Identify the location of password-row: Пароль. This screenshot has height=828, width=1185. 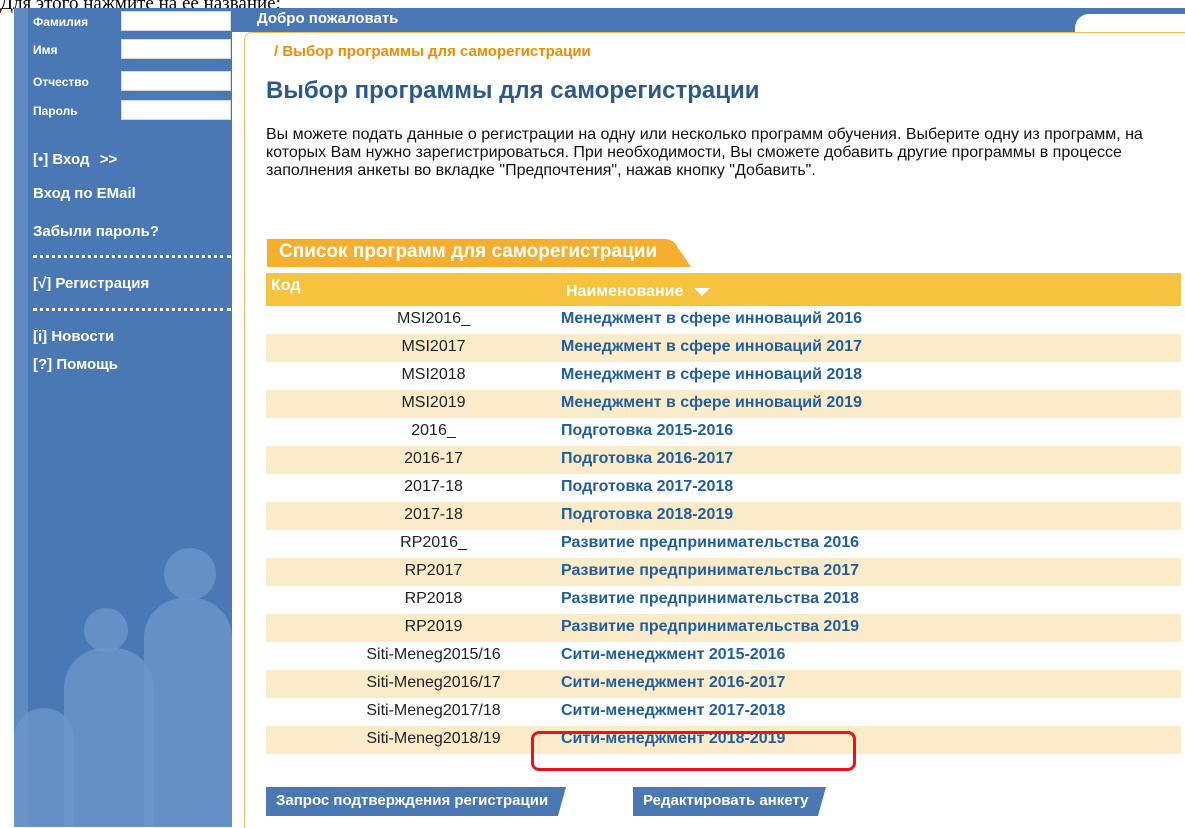
(132, 111).